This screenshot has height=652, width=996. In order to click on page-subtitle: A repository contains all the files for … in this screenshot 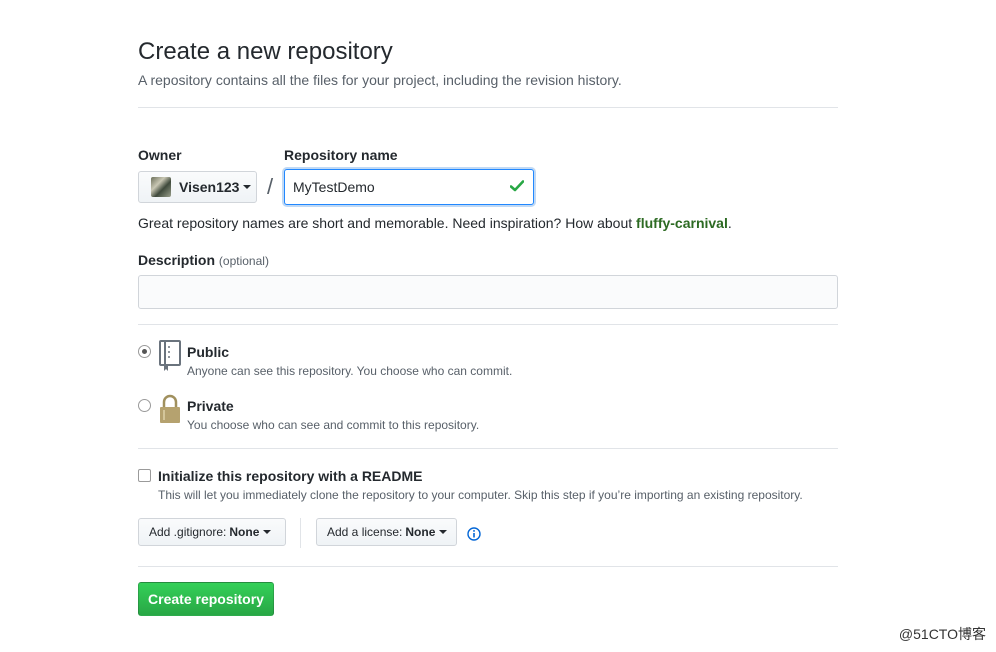, I will do `click(380, 80)`.